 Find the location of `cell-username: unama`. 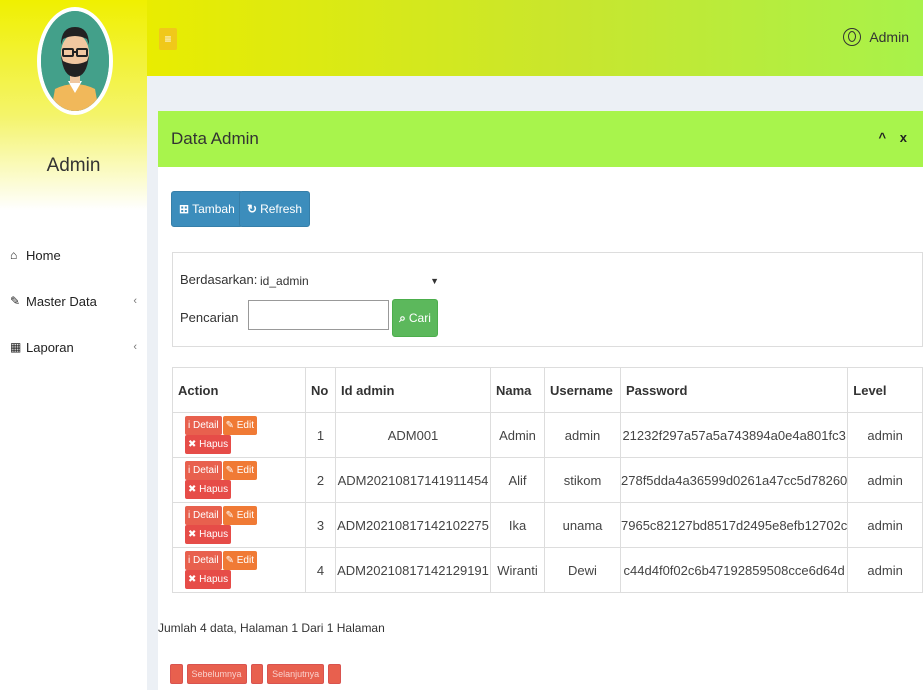

cell-username: unama is located at coordinates (582, 525).